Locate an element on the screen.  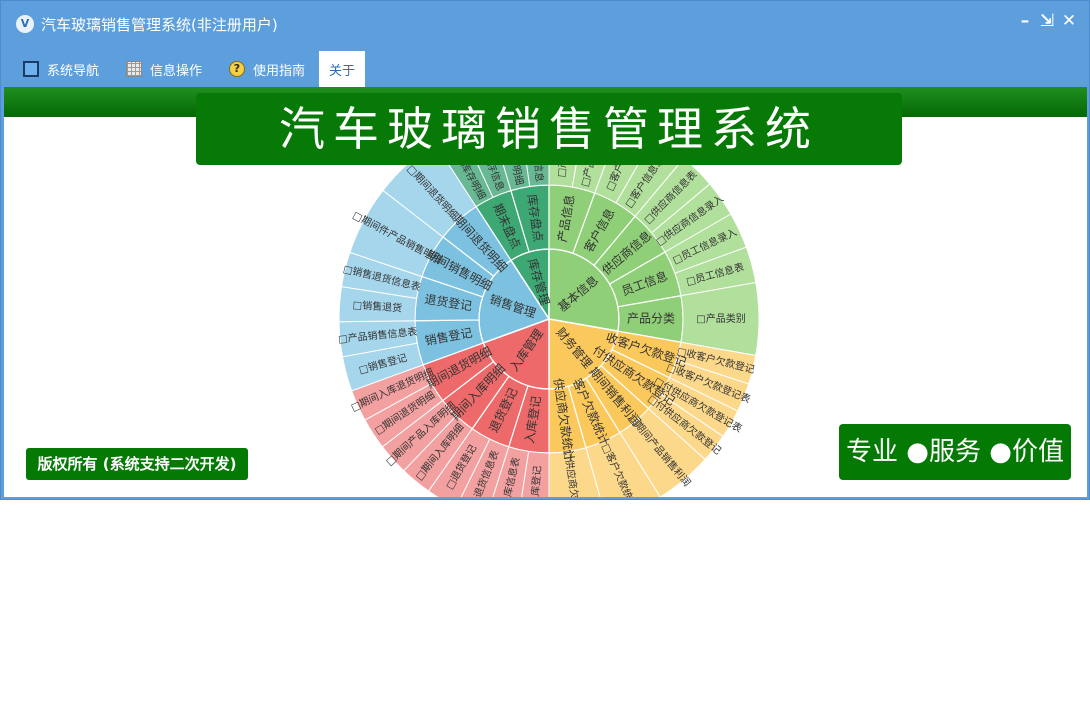
help-icon: ? is located at coordinates (237, 69).